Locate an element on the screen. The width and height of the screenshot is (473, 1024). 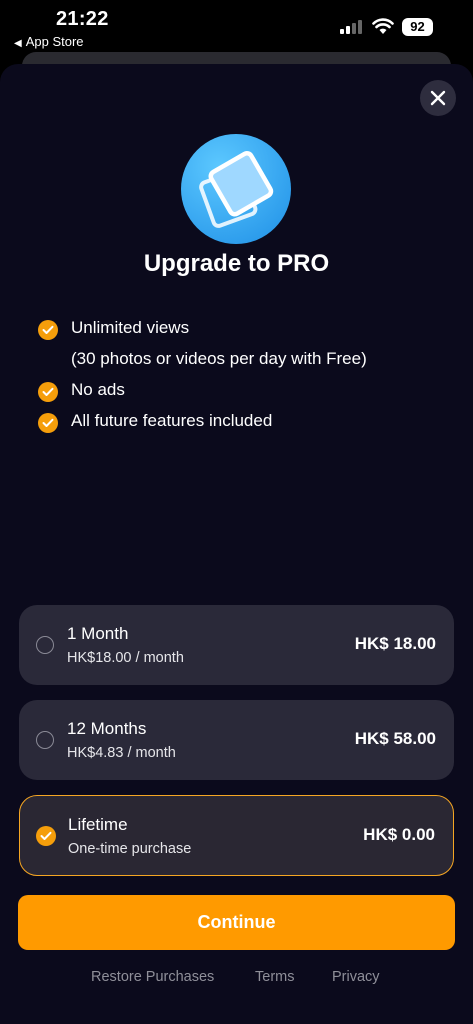
close-icon is located at coordinates (438, 98).